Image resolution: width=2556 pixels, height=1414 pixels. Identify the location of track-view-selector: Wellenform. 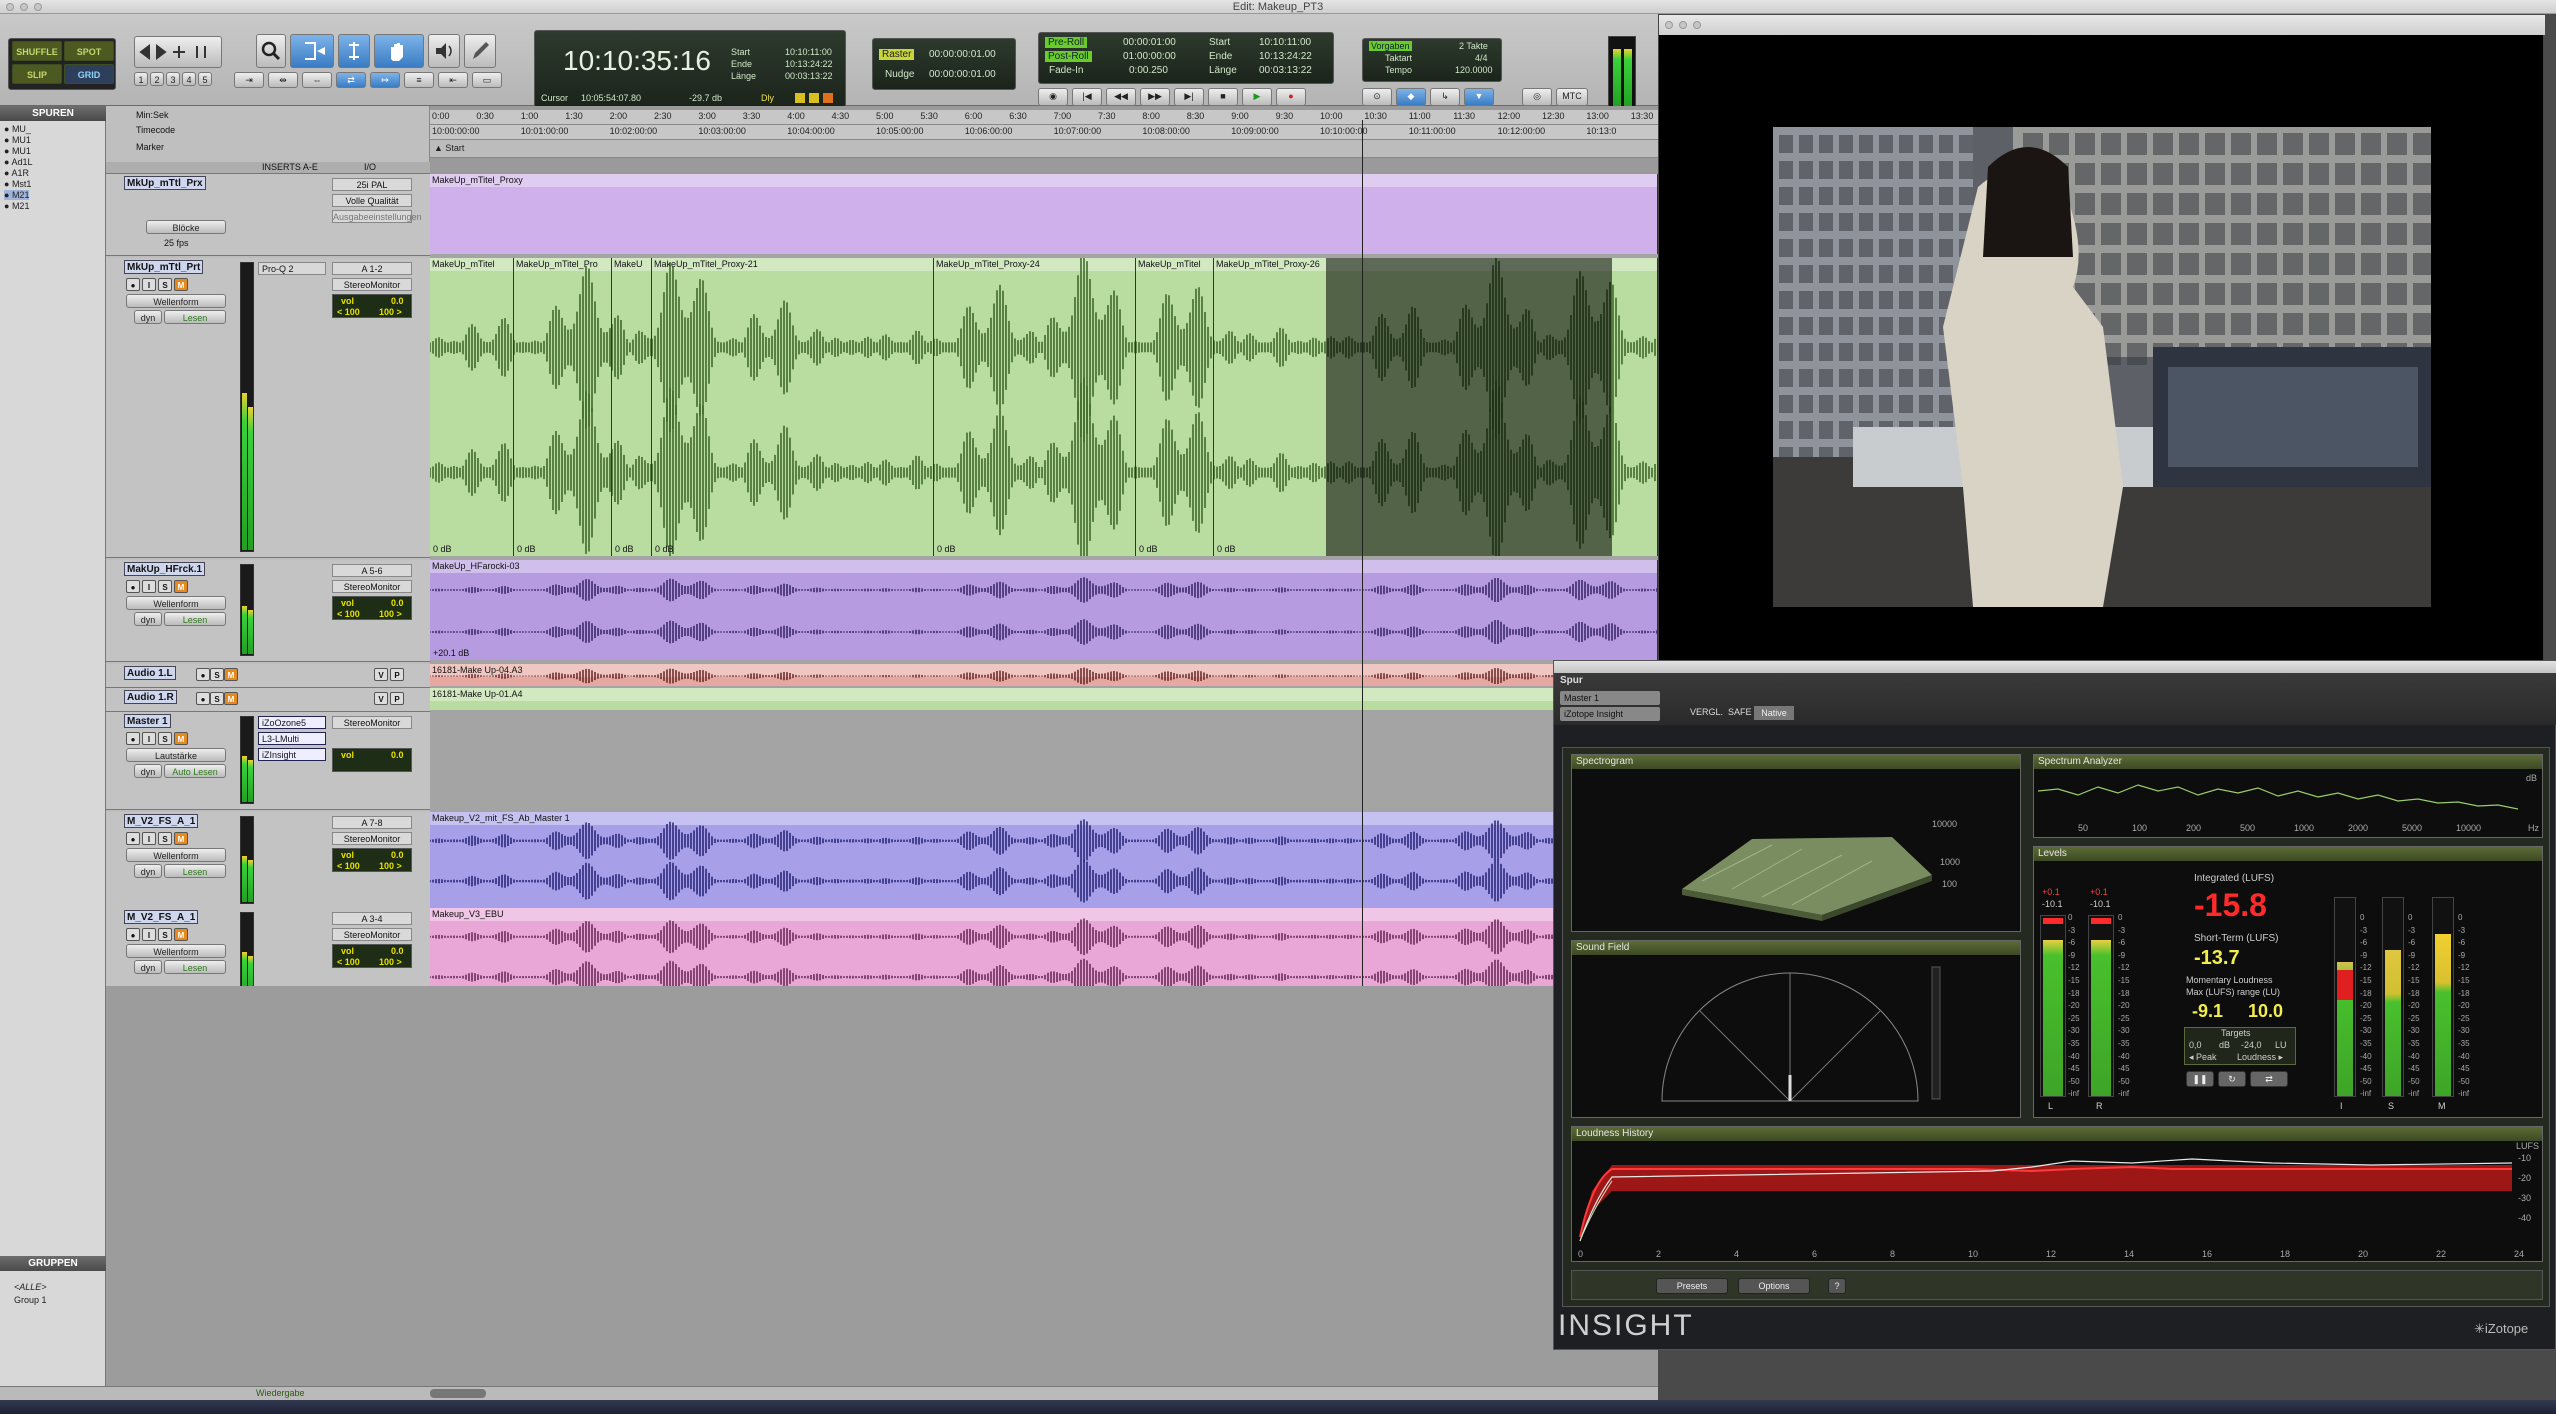
(176, 301).